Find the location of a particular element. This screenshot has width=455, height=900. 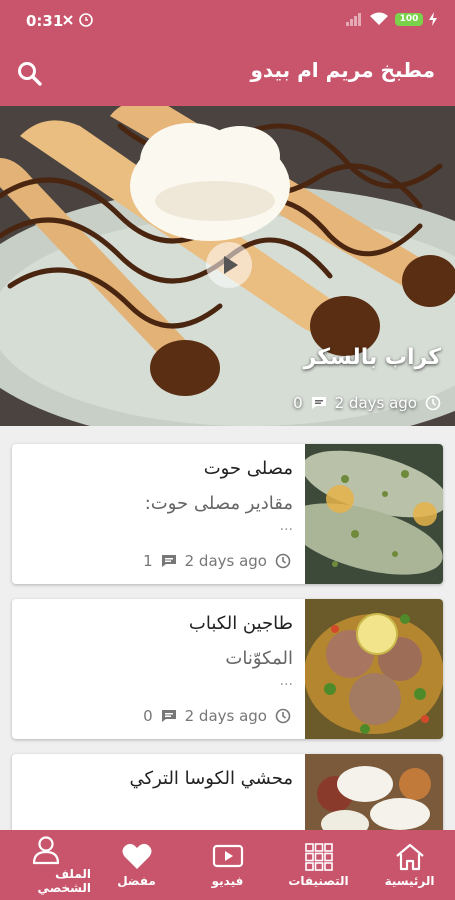

search-icon is located at coordinates (30, 74).